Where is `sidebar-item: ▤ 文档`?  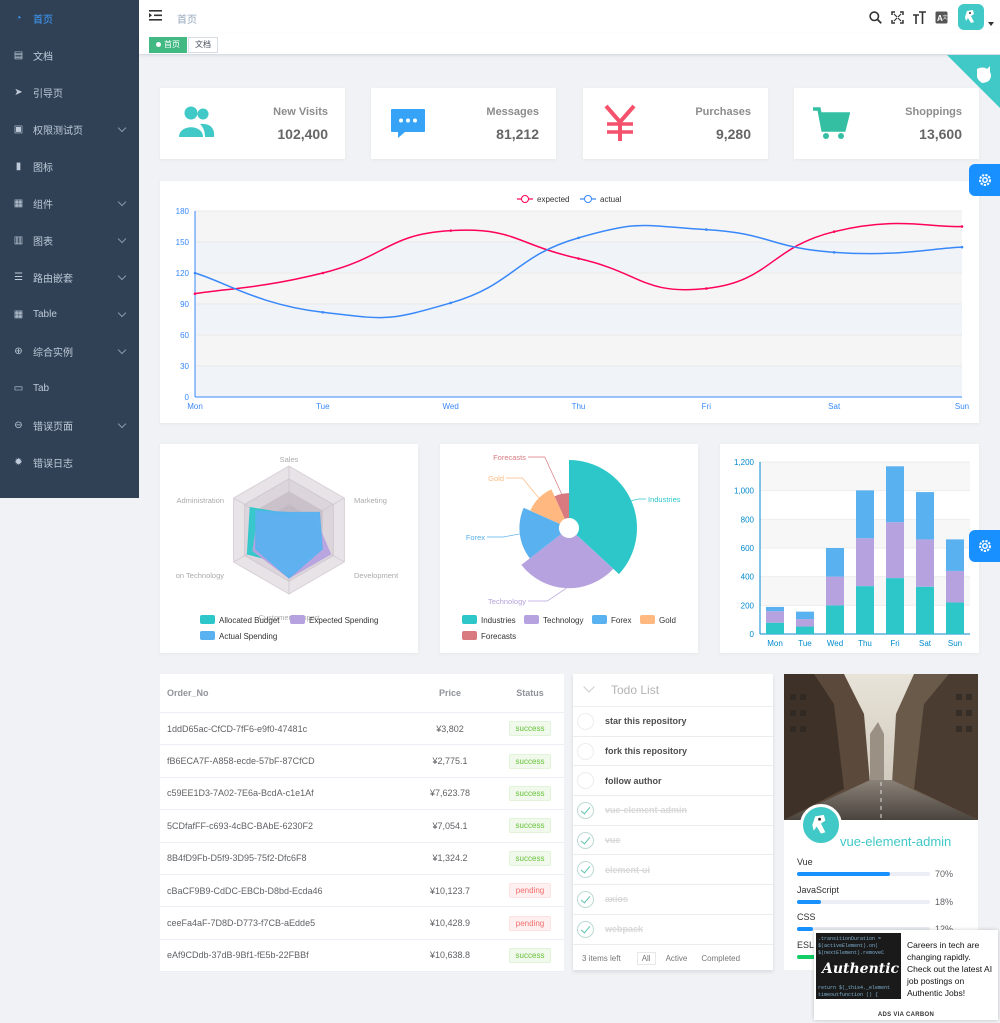
sidebar-item: ▤ 文档 is located at coordinates (69, 55).